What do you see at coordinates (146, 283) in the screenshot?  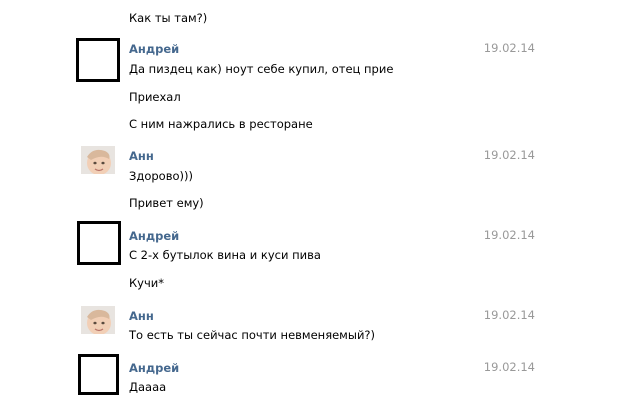 I see `message-text: Кучи*` at bounding box center [146, 283].